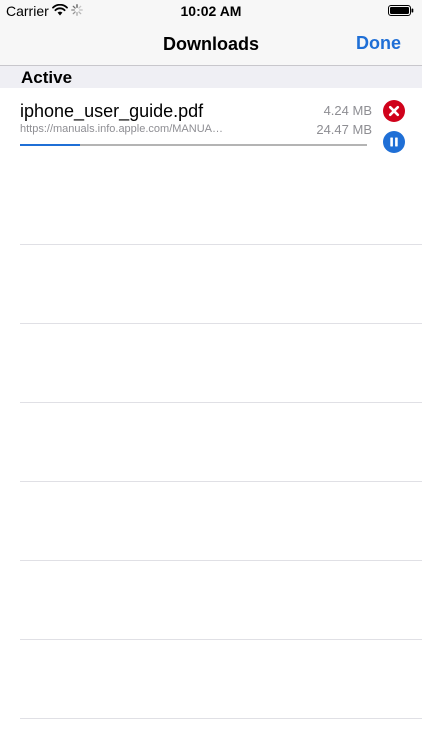 This screenshot has width=422, height=750. What do you see at coordinates (193, 145) in the screenshot?
I see `download-progress-bar` at bounding box center [193, 145].